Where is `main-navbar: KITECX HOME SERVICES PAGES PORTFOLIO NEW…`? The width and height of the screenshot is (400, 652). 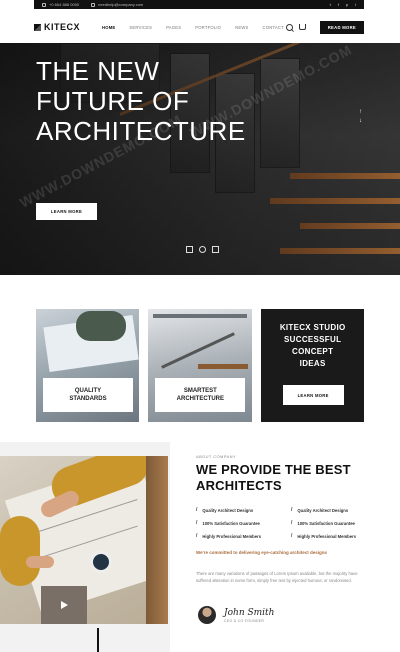
main-navbar: KITECX HOME SERVICES PAGES PORTFOLIO NEW… is located at coordinates (199, 27).